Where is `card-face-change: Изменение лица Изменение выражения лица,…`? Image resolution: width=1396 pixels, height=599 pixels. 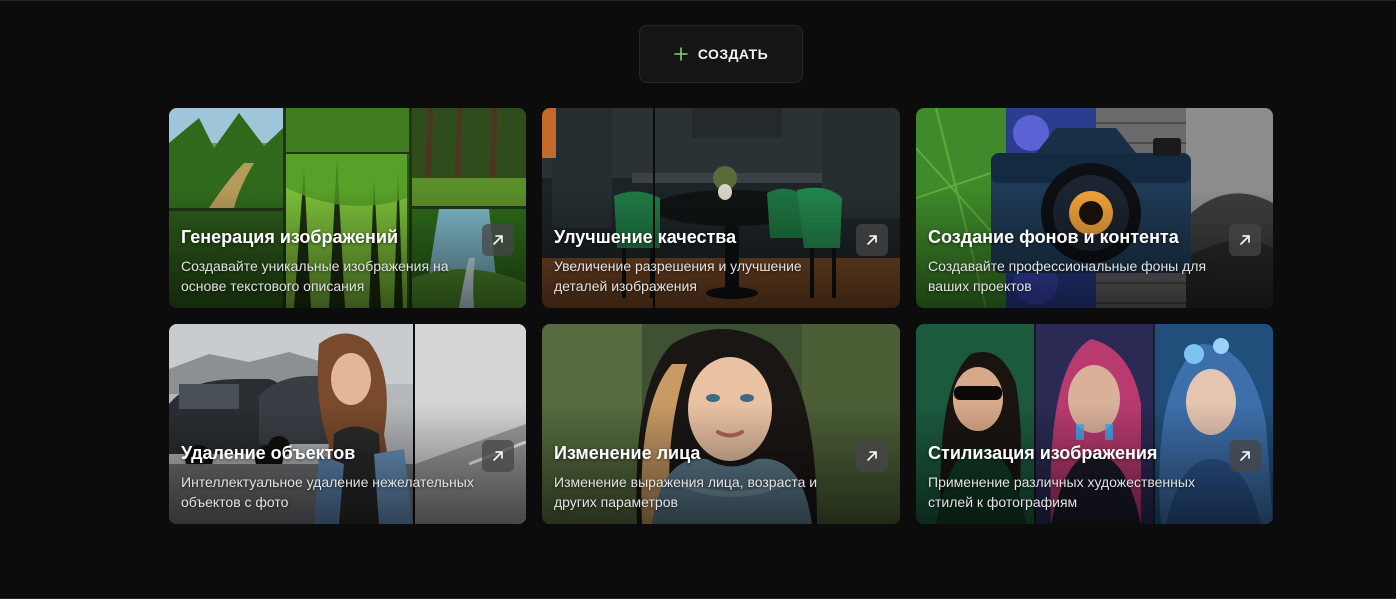
card-face-change: Изменение лица Изменение выражения лица,… is located at coordinates (721, 424).